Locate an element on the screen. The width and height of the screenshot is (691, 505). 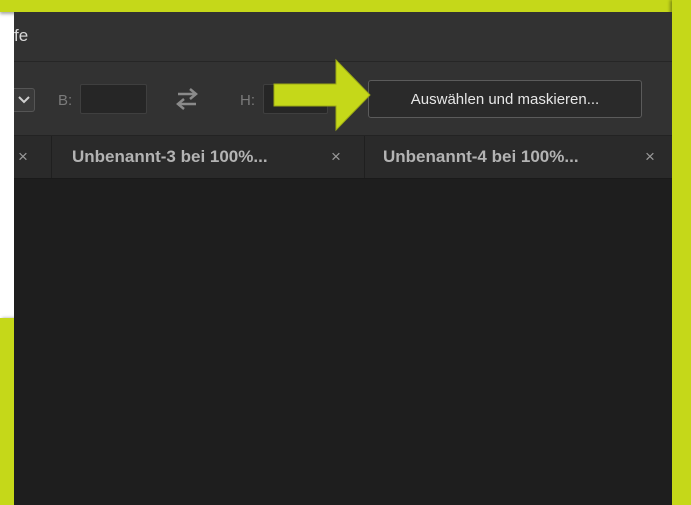
tab-unbenannt-3: Unbenannt-3 bei 100%... × is located at coordinates (208, 157).